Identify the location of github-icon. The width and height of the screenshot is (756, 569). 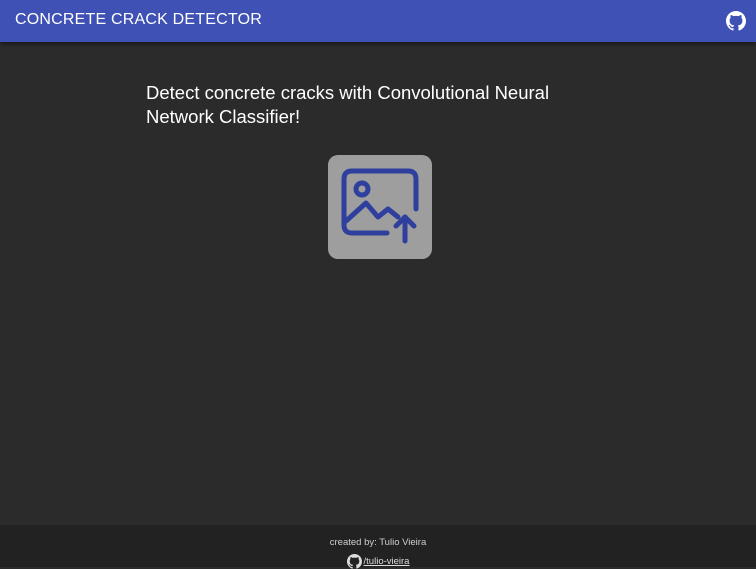
(736, 21).